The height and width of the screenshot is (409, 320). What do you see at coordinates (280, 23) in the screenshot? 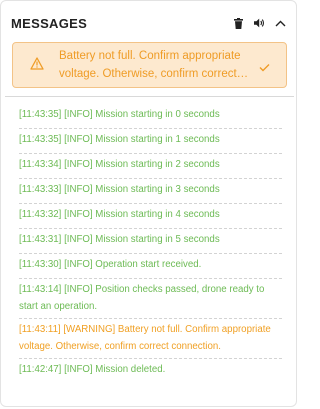
I see `chevron-up-icon` at bounding box center [280, 23].